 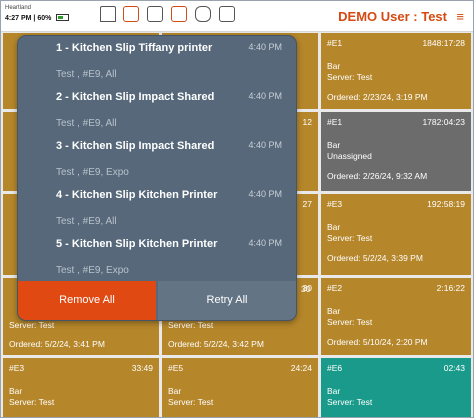 I want to click on ticket-number: #E2, so click(x=335, y=288).